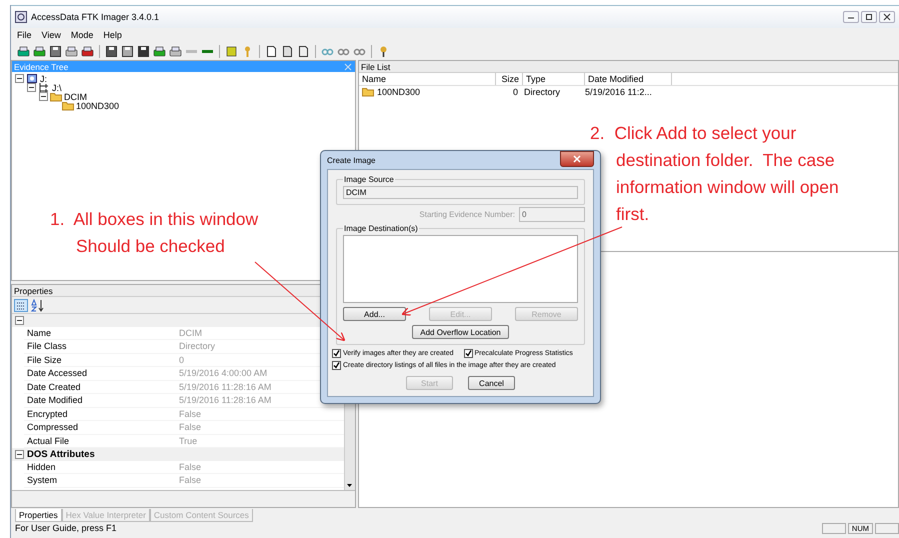  I want to click on property-name: Compressed, so click(53, 427).